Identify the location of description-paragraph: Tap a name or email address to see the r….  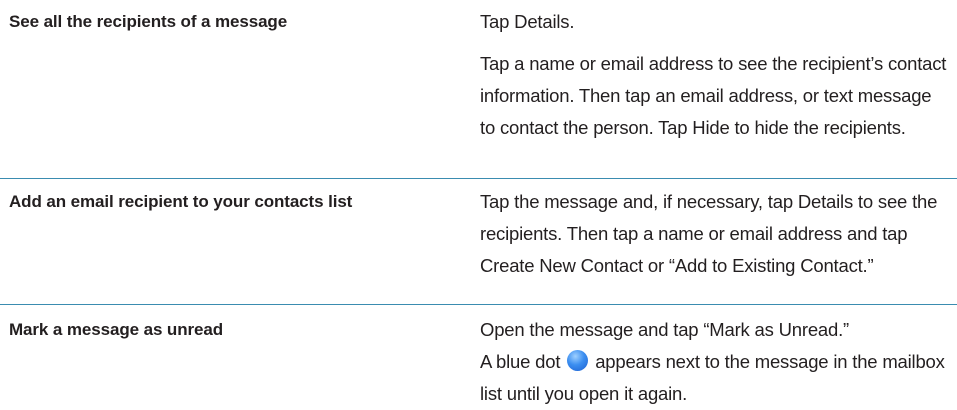
(713, 95).